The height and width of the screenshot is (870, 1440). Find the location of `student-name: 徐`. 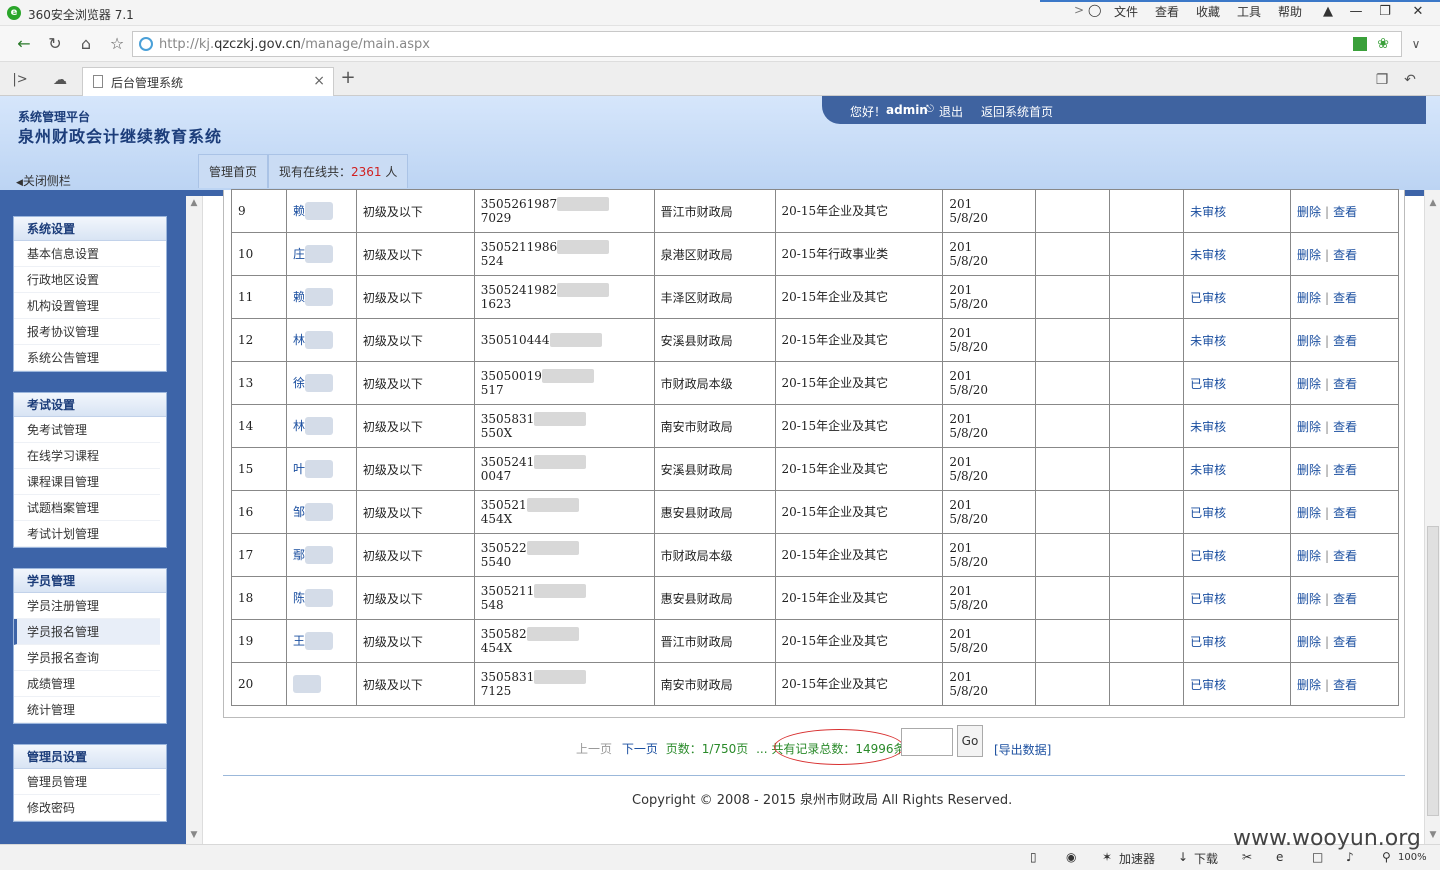

student-name: 徐 is located at coordinates (321, 383).